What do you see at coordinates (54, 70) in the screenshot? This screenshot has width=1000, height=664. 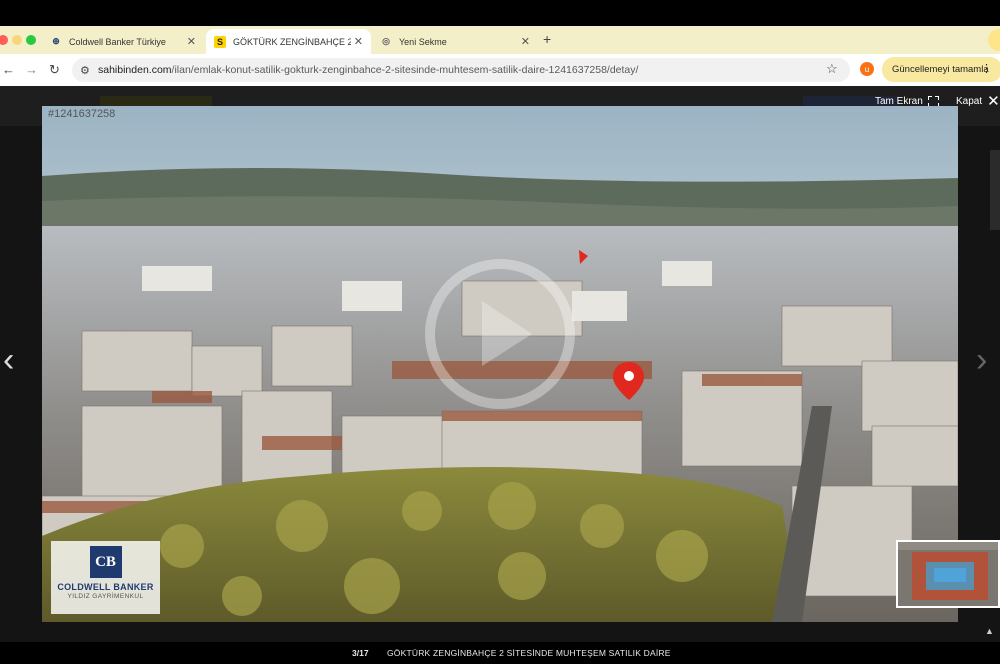 I see `reload-icon: ↻` at bounding box center [54, 70].